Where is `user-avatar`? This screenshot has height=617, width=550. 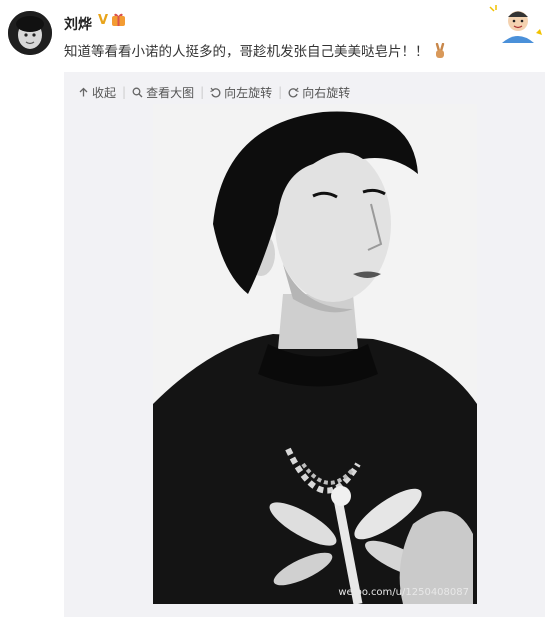 user-avatar is located at coordinates (30, 33).